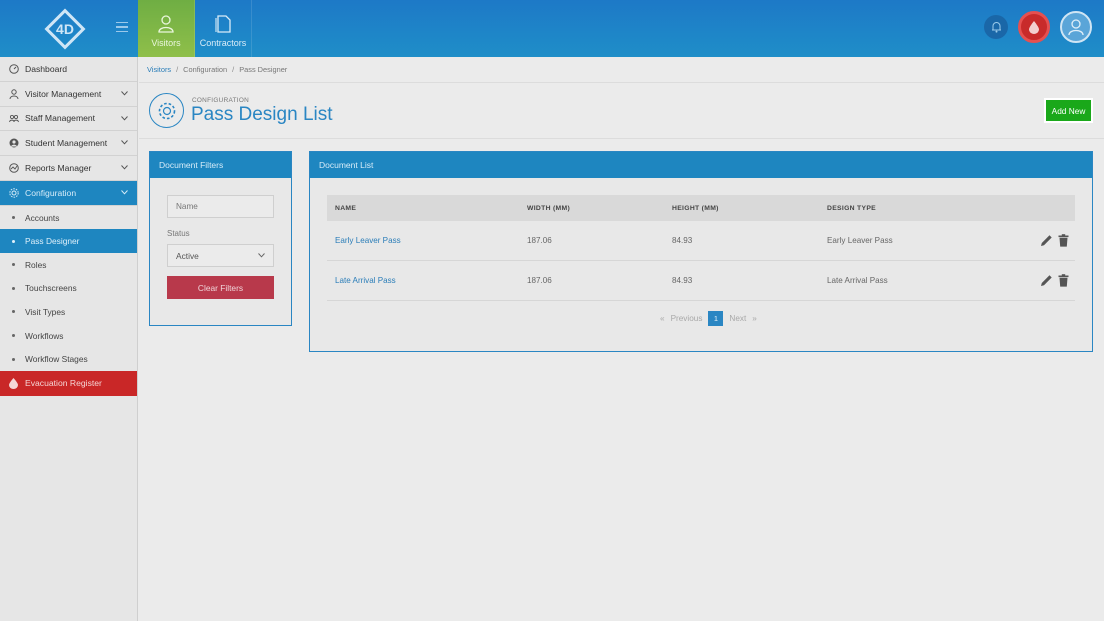 This screenshot has width=1104, height=621. I want to click on column-header-width: WIDTH (MM), so click(599, 208).